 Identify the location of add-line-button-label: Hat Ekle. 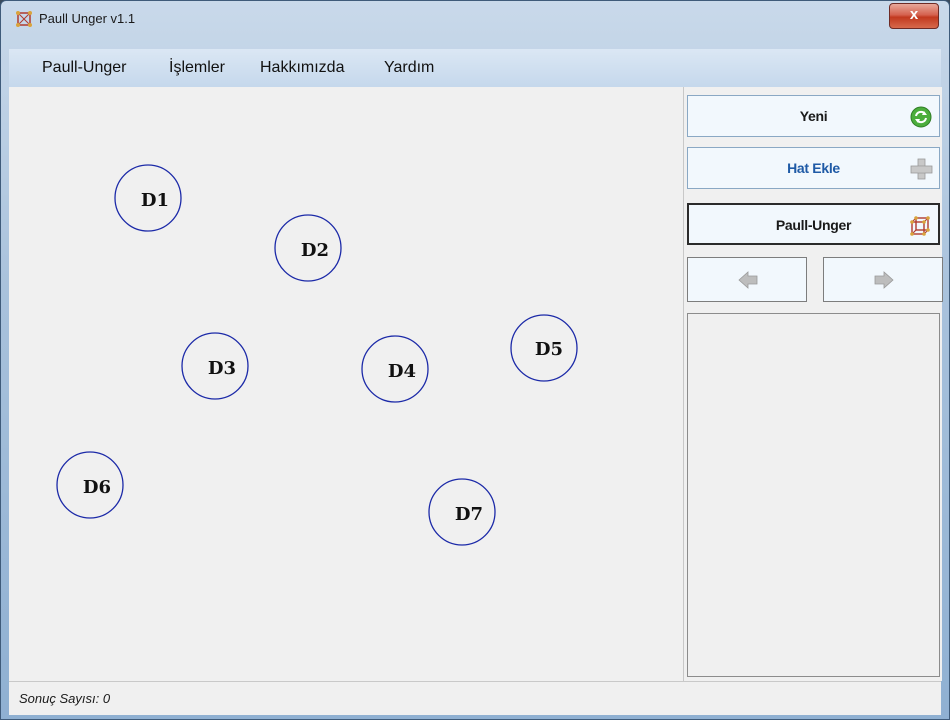
(813, 168).